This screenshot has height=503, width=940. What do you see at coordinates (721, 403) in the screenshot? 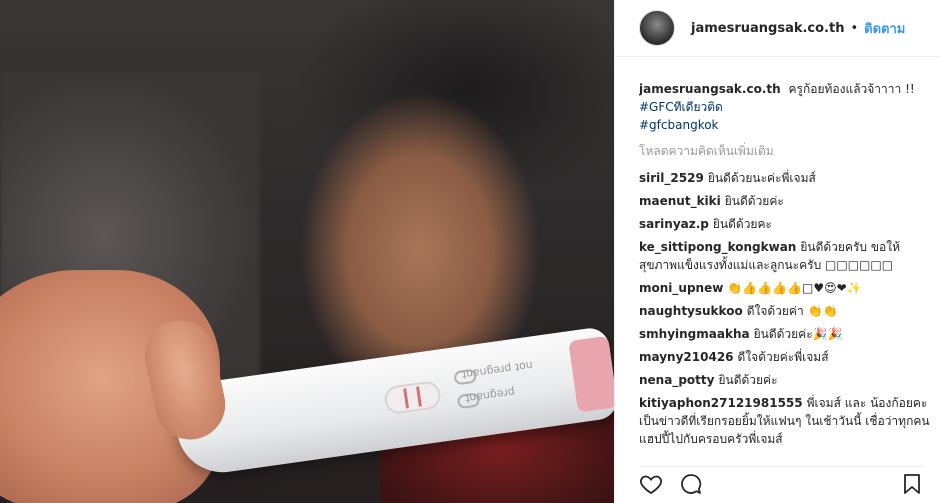
I see `comment-username: kitiyaphon27121981555` at bounding box center [721, 403].